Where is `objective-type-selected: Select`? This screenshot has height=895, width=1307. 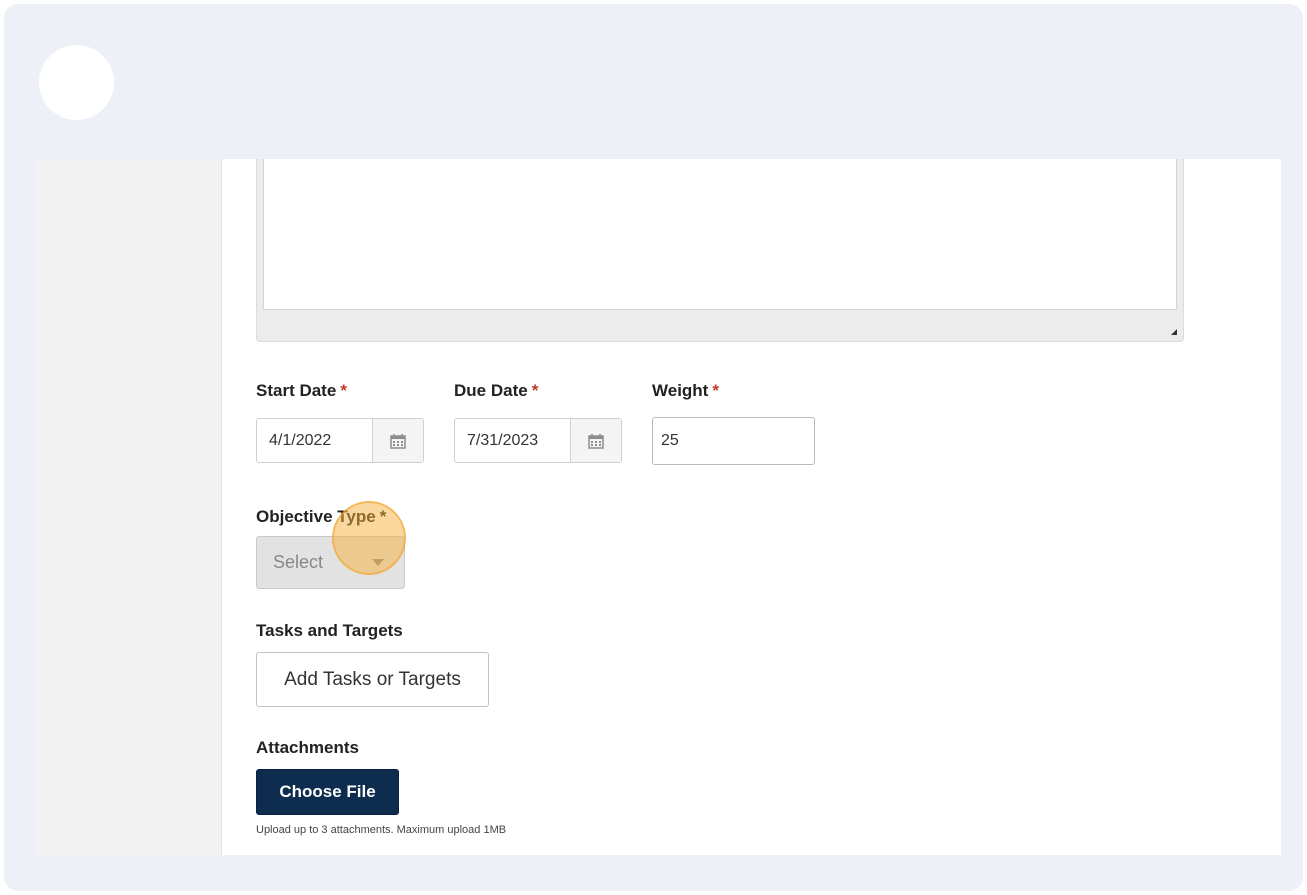
objective-type-selected: Select is located at coordinates (298, 562).